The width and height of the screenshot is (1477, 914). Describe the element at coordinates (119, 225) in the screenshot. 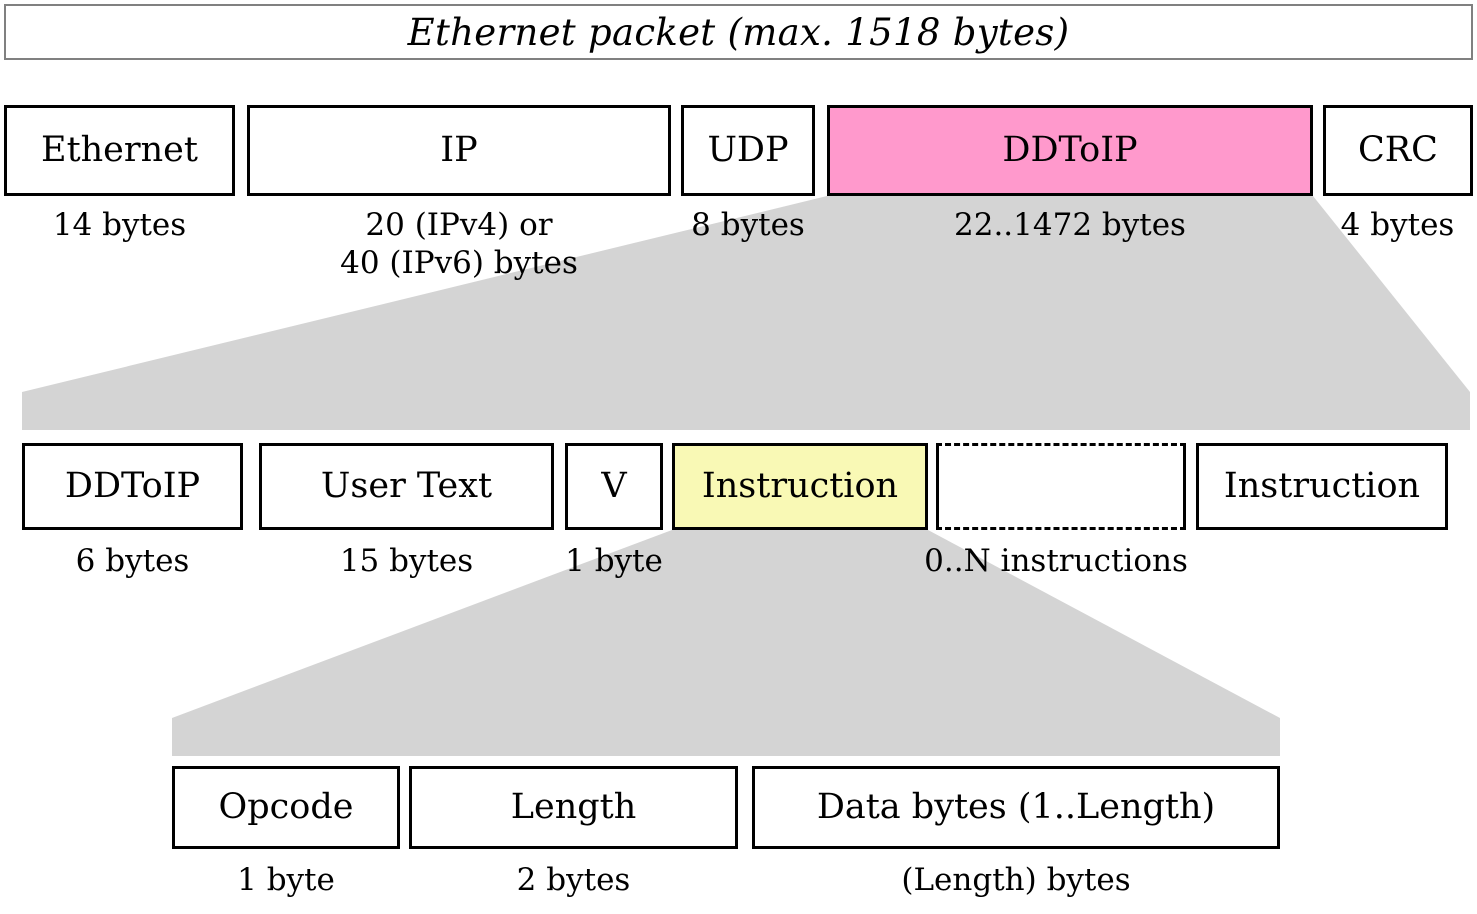

I see `caption-ethernet: 14 bytes` at that location.